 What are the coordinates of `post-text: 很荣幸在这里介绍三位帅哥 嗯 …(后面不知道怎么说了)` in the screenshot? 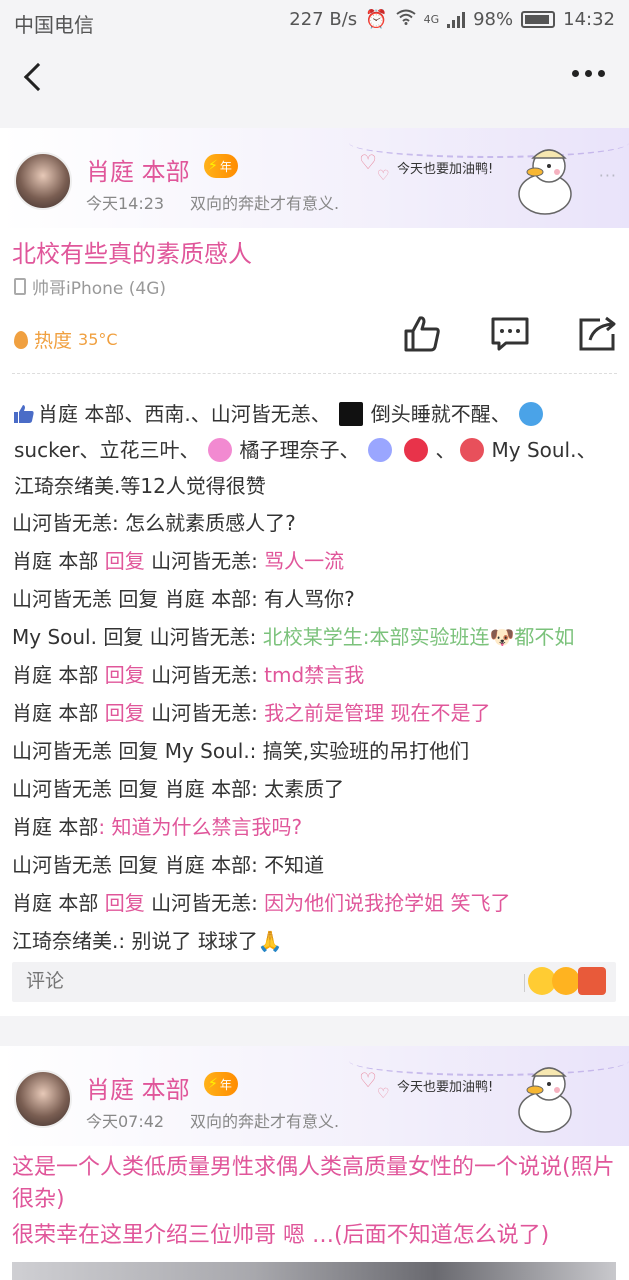 It's located at (281, 1235).